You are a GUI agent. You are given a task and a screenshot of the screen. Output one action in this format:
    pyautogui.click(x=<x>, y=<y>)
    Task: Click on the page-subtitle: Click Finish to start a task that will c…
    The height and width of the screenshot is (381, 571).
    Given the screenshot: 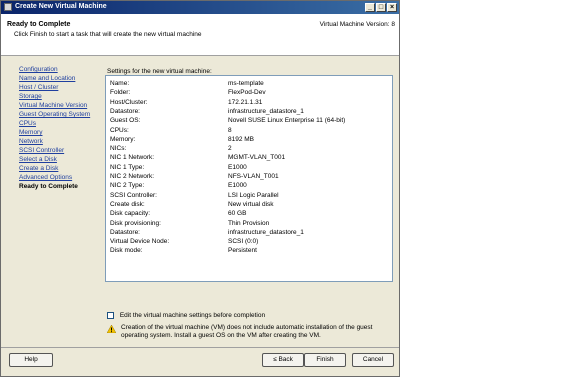 What is the action you would take?
    pyautogui.click(x=108, y=34)
    